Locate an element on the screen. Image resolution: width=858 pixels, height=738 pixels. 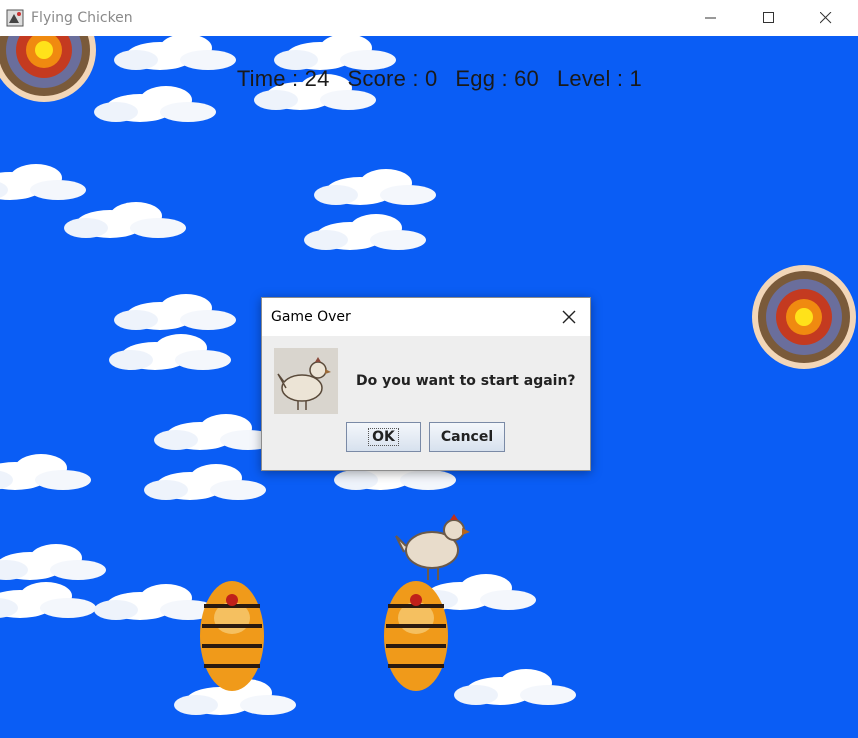
maximize-button is located at coordinates (769, 18).